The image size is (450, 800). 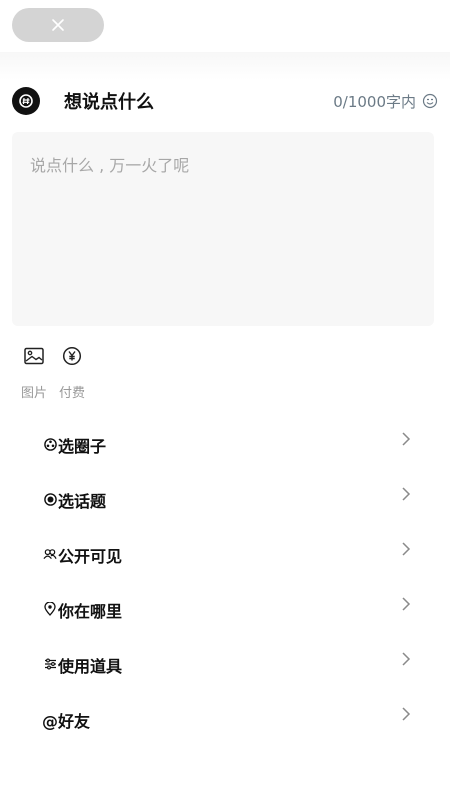 What do you see at coordinates (225, 718) in the screenshot?
I see `option-mention-friend: @好友` at bounding box center [225, 718].